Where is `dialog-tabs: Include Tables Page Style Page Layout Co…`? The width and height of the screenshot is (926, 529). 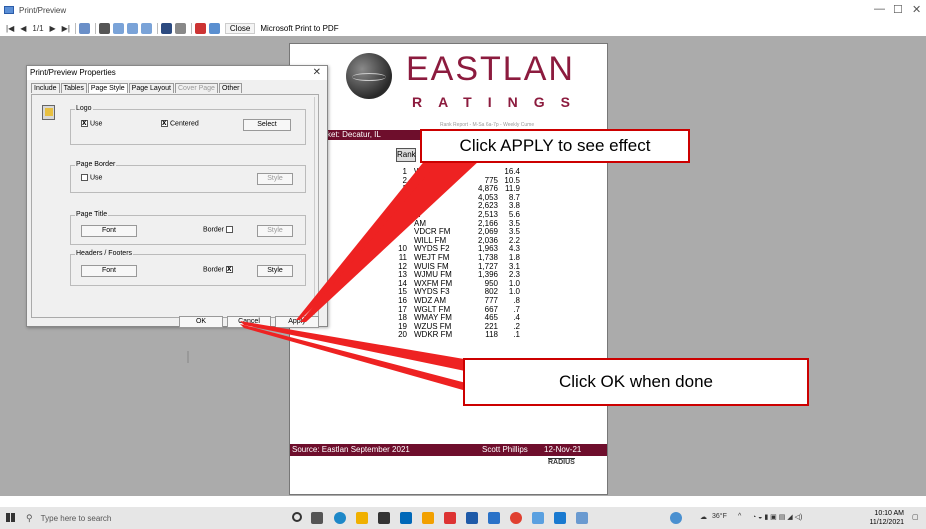
dialog-tabs: Include Tables Page Style Page Layout Co… is located at coordinates (137, 88).